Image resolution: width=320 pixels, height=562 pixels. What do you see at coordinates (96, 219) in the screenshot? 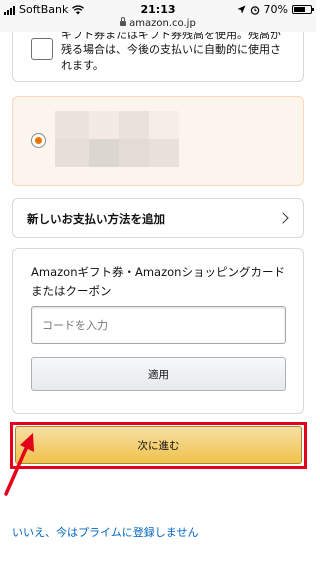
I see `add-payment-method-label: 新しいお支払い方法を追加` at bounding box center [96, 219].